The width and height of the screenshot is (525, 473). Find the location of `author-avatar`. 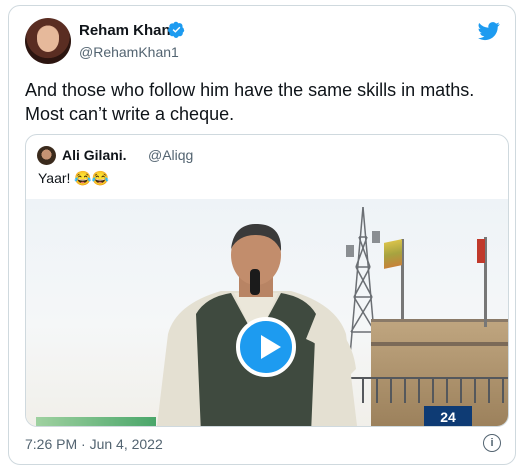

author-avatar is located at coordinates (48, 41).